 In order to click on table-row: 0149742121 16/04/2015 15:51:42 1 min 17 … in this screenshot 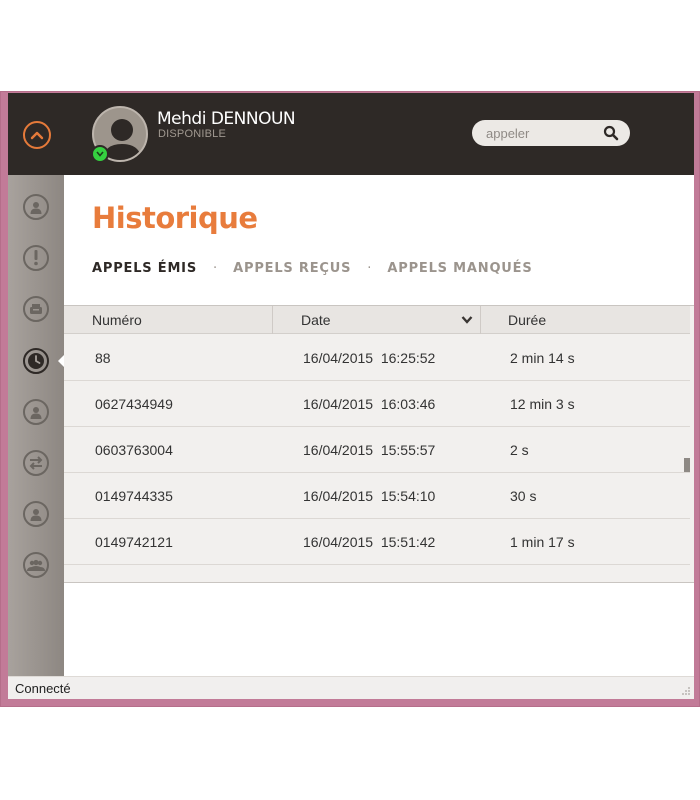, I will do `click(377, 542)`.